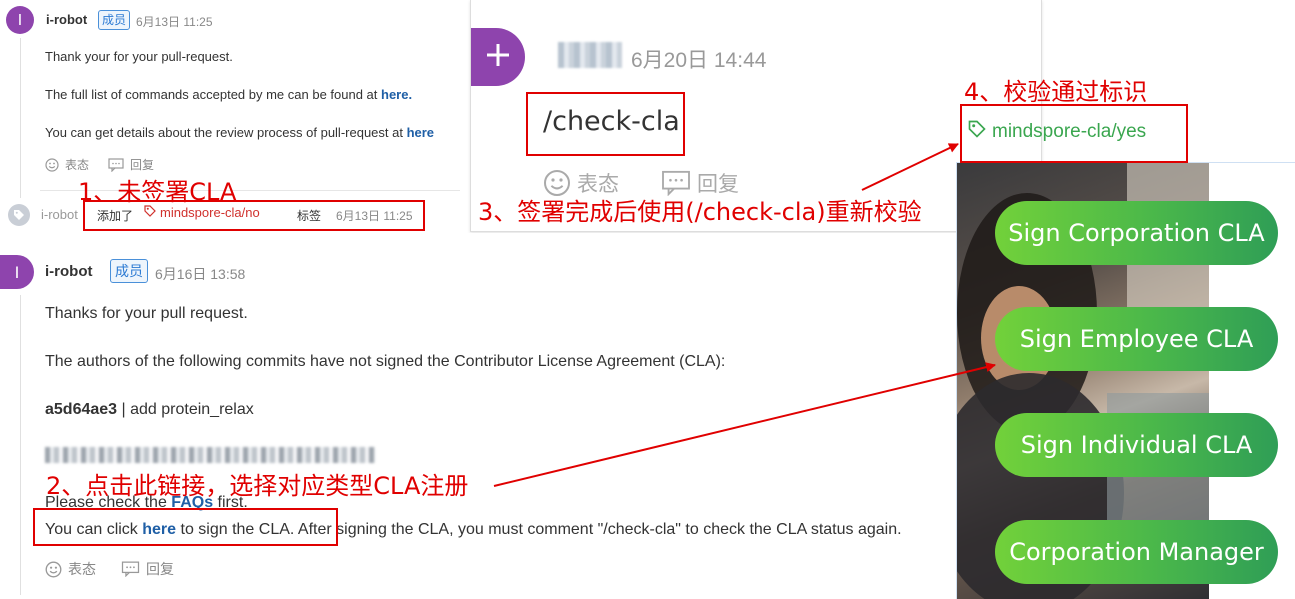  What do you see at coordinates (1136, 552) in the screenshot?
I see `corporation-manager-button: Corporation Manager` at bounding box center [1136, 552].